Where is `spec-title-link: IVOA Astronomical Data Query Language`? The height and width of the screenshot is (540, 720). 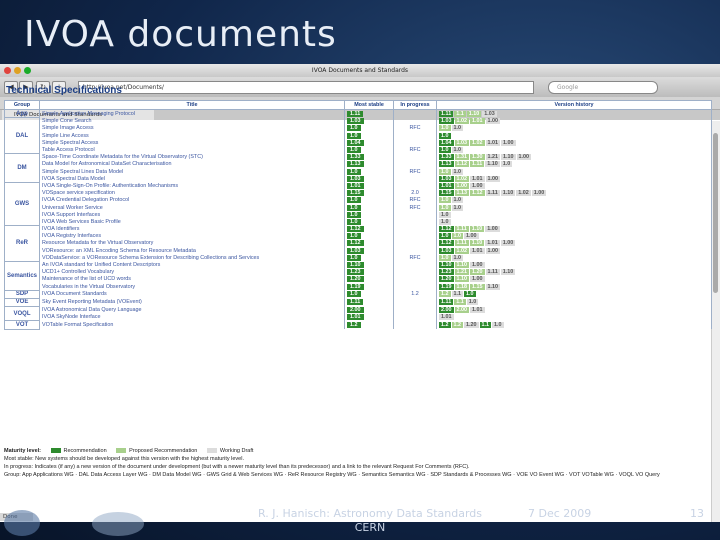 spec-title-link: IVOA Astronomical Data Query Language is located at coordinates (192, 310).